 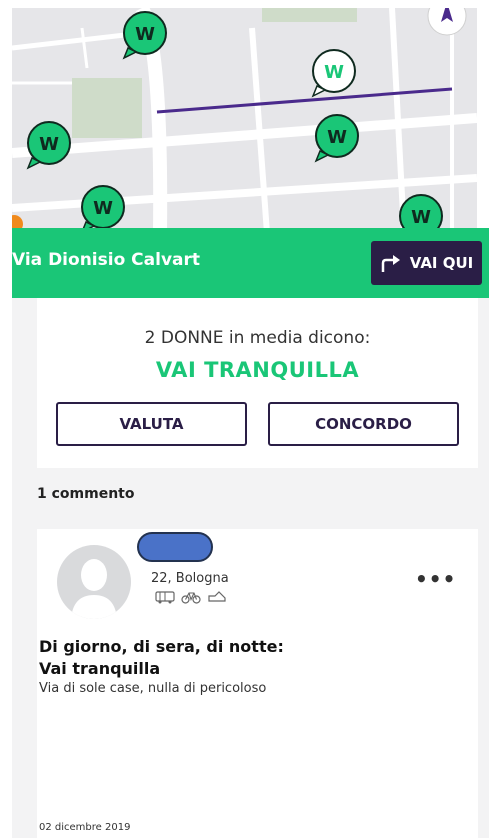 What do you see at coordinates (190, 578) in the screenshot?
I see `user-meta: 22, Bologna` at bounding box center [190, 578].